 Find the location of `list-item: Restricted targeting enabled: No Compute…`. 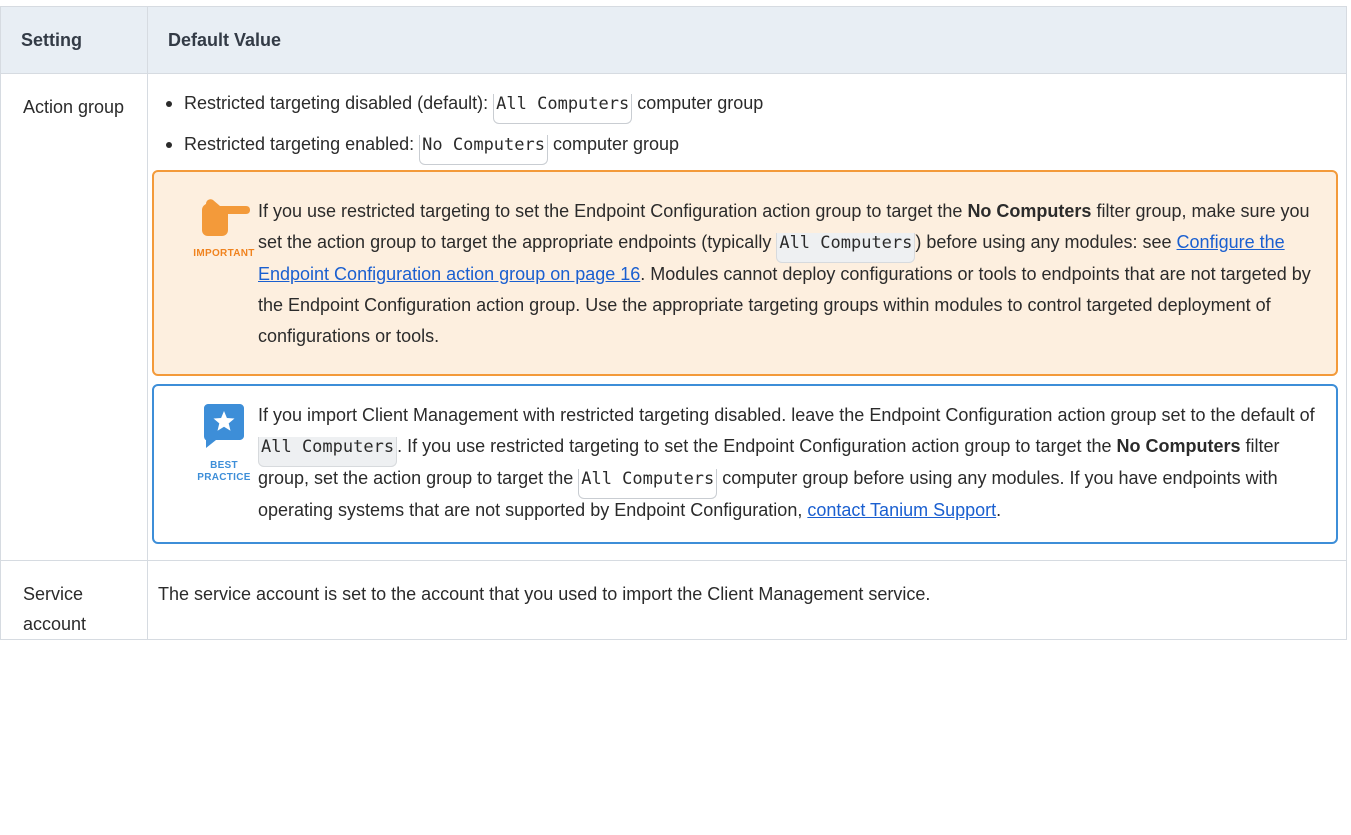

list-item: Restricted targeting enabled: No Compute… is located at coordinates (748, 147).